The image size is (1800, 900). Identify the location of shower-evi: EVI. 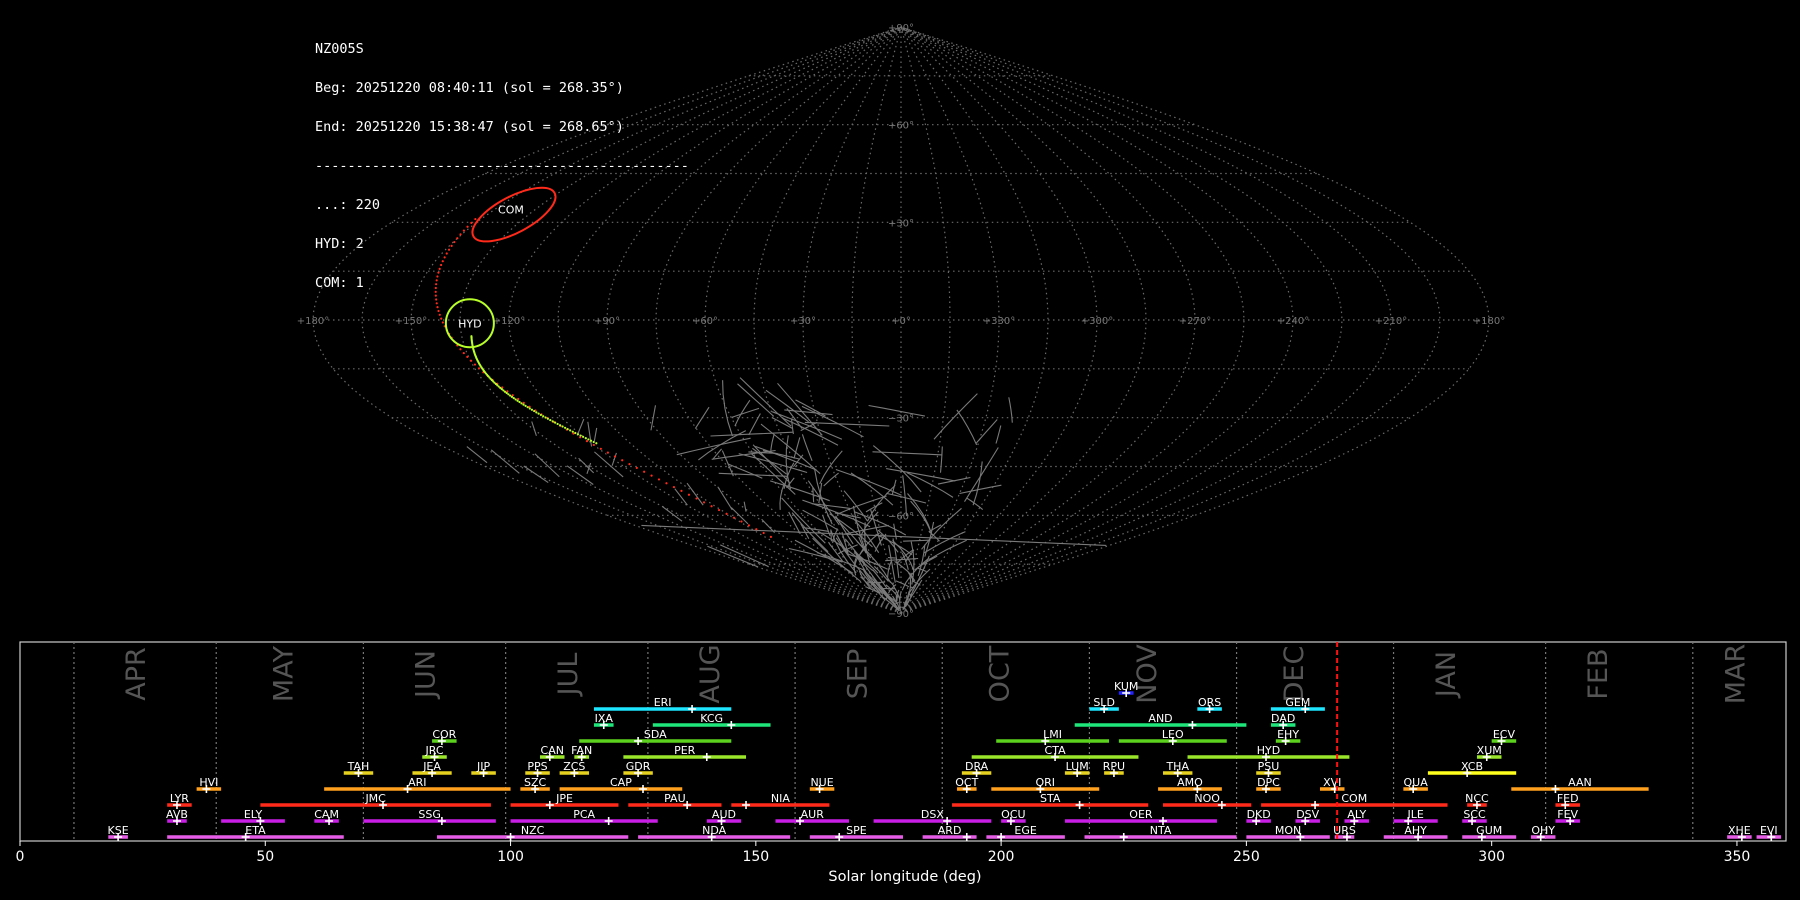
(1769, 832).